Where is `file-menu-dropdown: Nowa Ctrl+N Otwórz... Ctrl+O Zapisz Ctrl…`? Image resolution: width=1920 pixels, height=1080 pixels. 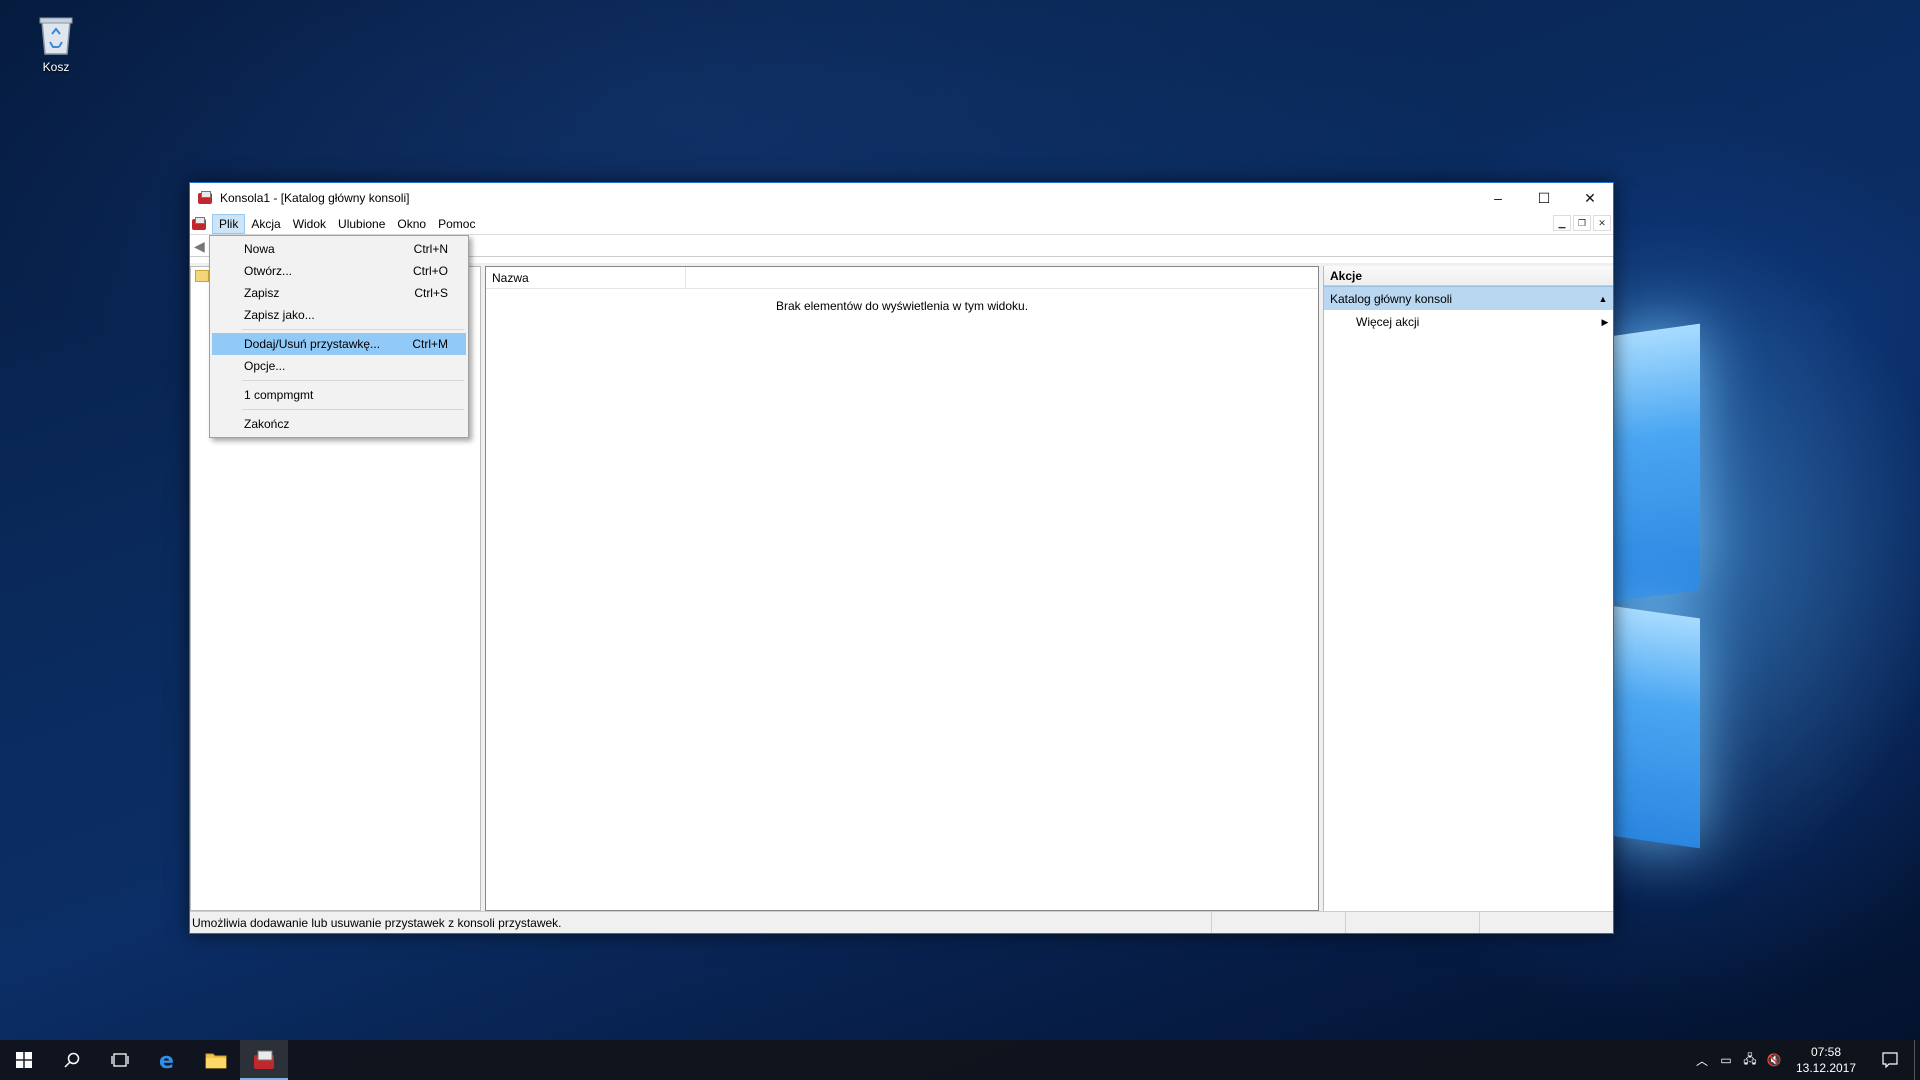
file-menu-dropdown: Nowa Ctrl+N Otwórz... Ctrl+O Zapisz Ctrl… is located at coordinates (339, 336).